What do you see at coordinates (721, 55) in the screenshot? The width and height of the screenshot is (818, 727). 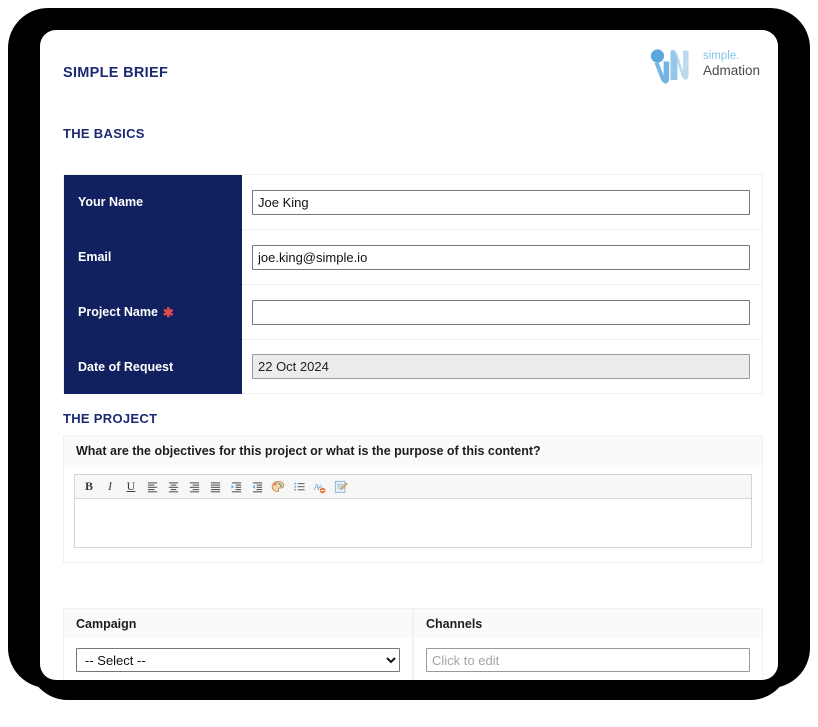 I see `logo-simple-text: simple.` at bounding box center [721, 55].